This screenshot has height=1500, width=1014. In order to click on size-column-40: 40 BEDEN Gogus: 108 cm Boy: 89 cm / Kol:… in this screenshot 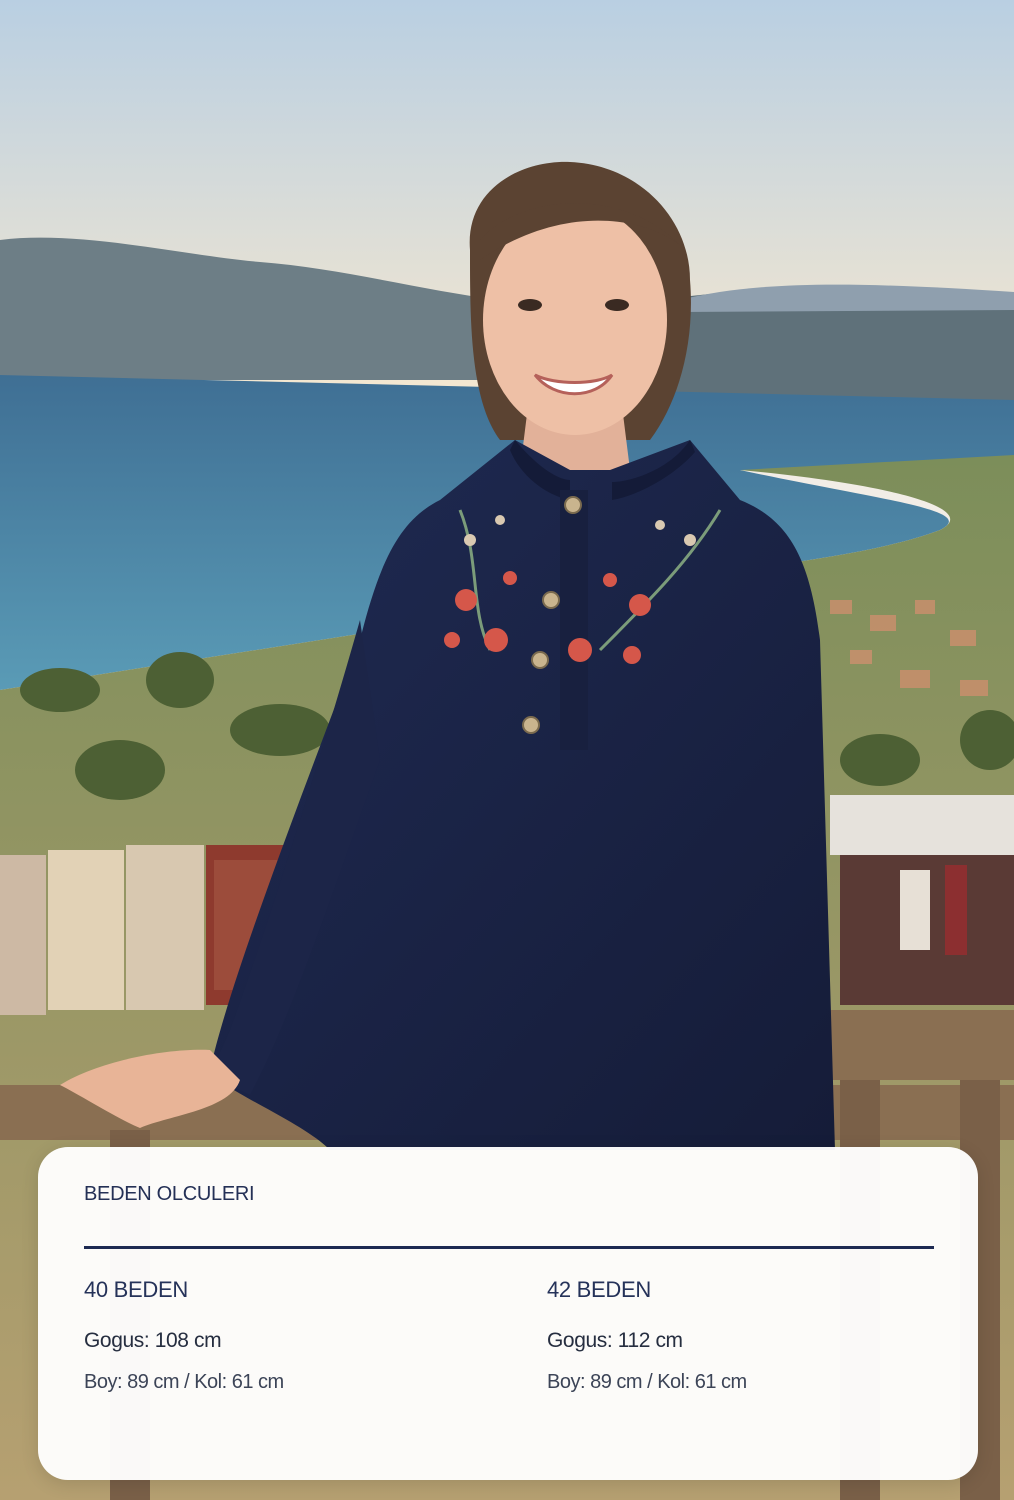, I will do `click(184, 1335)`.